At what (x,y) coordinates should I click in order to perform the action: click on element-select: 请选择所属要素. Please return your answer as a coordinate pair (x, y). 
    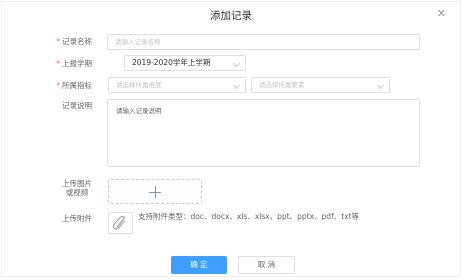
    Looking at the image, I should click on (320, 85).